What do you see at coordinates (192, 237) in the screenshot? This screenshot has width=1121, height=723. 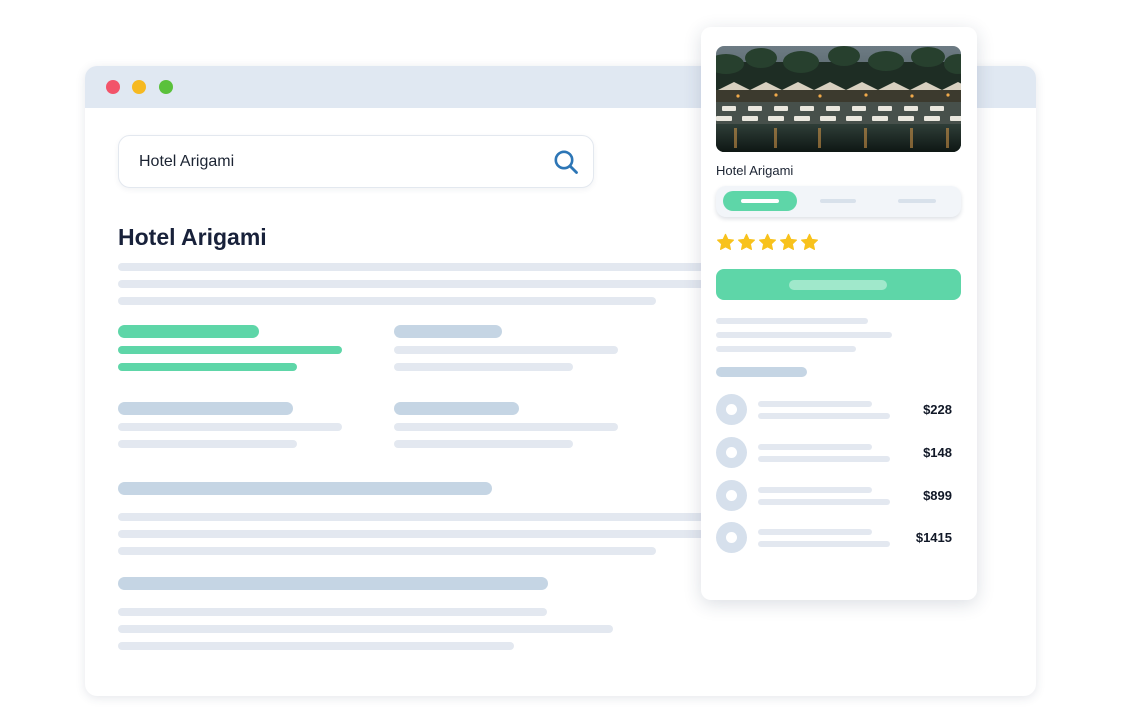 I see `page-title: Hotel Arigami` at bounding box center [192, 237].